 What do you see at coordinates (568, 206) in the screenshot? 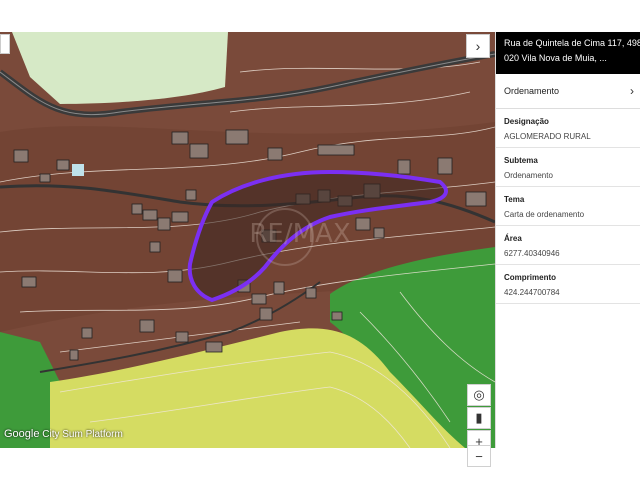
I see `field-tema: Tema Carta de ordenamento` at bounding box center [568, 206].